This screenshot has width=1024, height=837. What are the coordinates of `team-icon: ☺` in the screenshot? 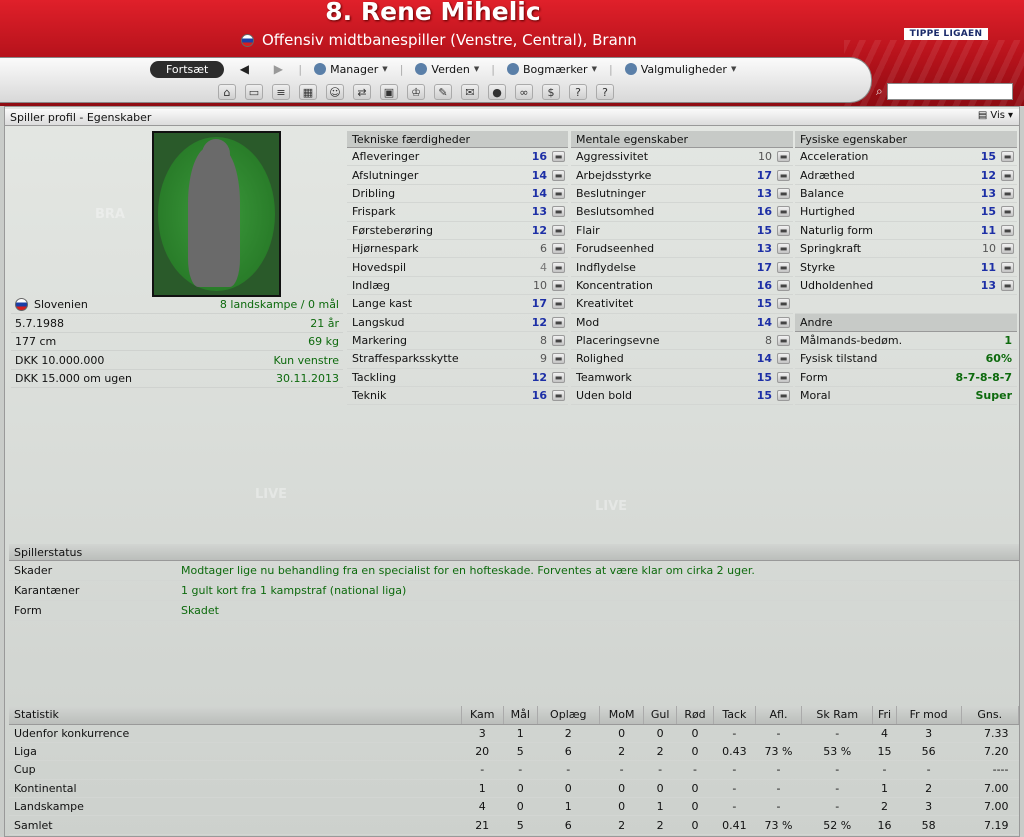 It's located at (335, 92).